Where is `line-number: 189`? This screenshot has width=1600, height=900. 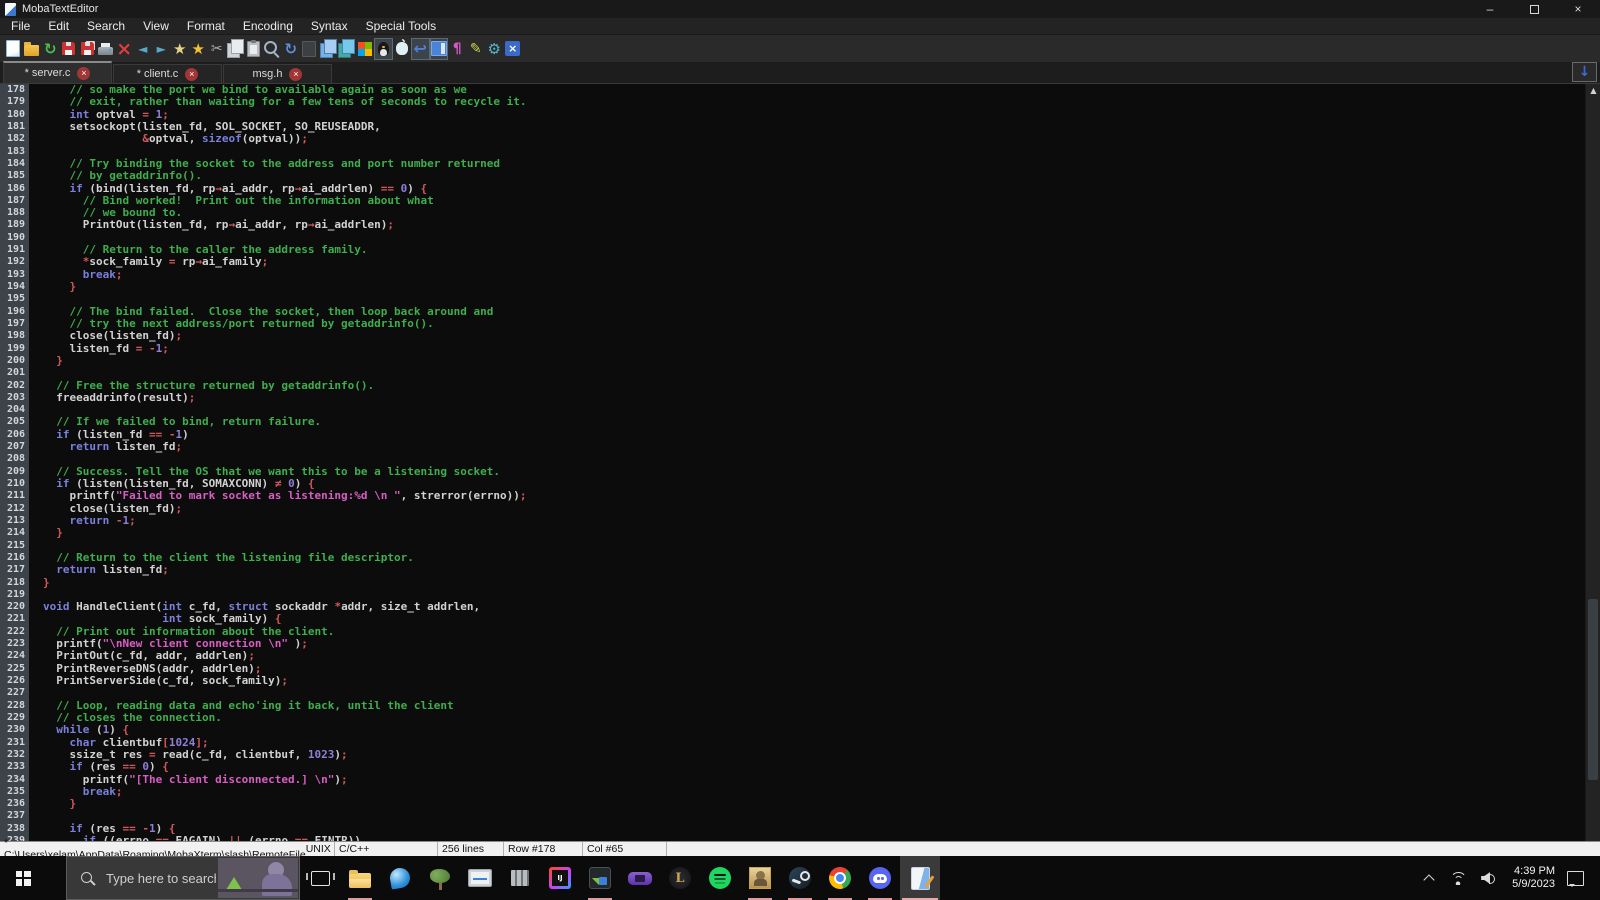 line-number: 189 is located at coordinates (14, 225).